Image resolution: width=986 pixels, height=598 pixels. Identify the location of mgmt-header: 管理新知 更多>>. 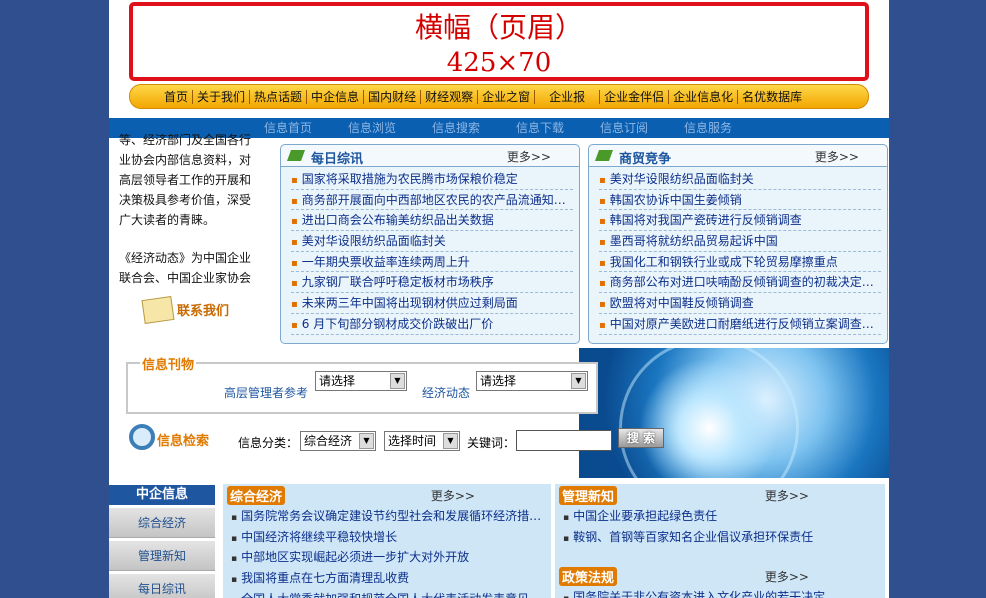
(720, 495).